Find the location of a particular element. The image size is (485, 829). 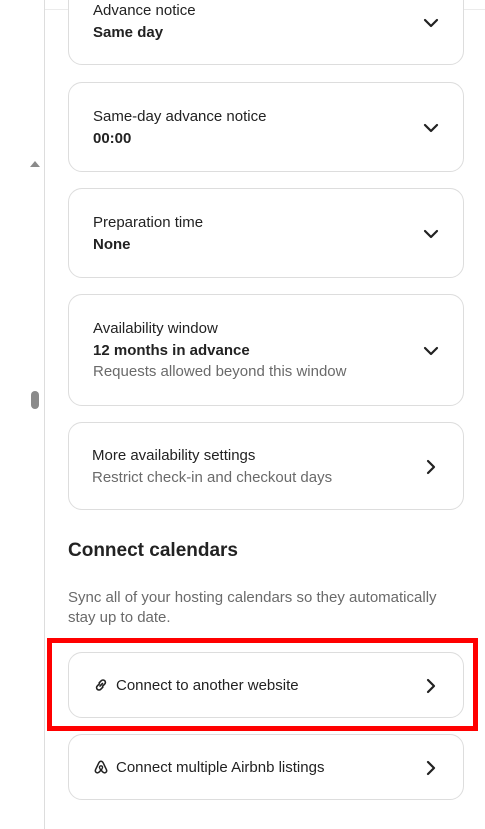

availability-window-label: Availability window is located at coordinates (155, 328).